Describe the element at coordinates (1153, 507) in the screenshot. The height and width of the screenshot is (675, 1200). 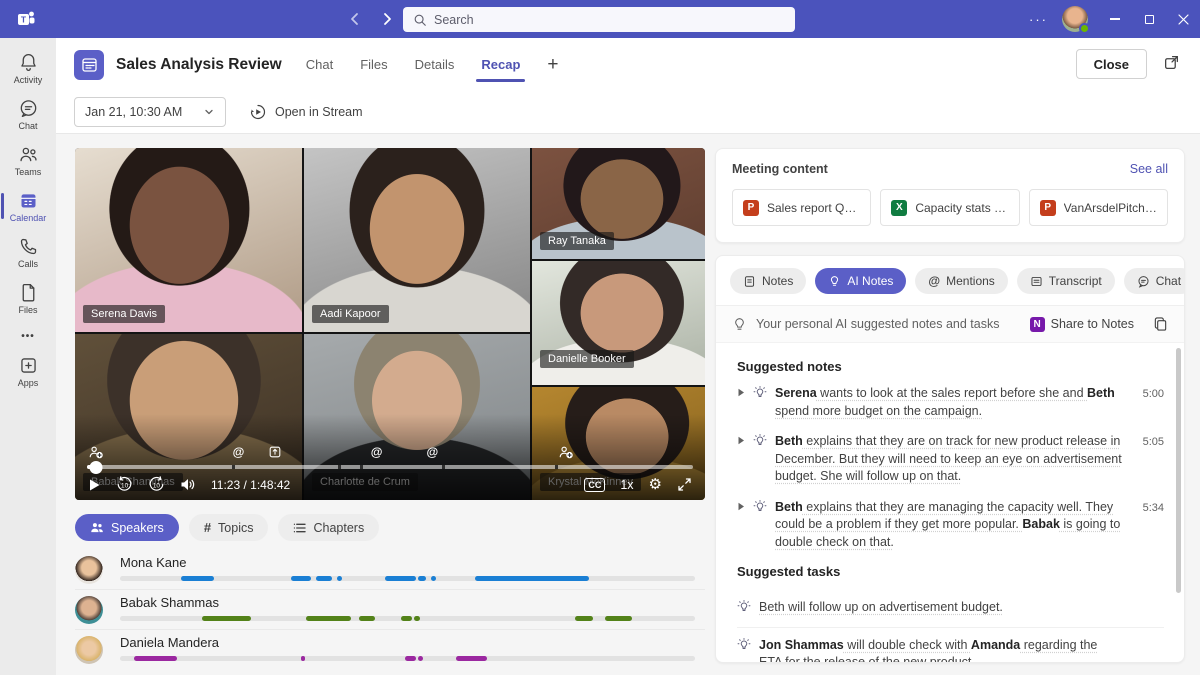
I see `note-timestamp: 5:34` at that location.